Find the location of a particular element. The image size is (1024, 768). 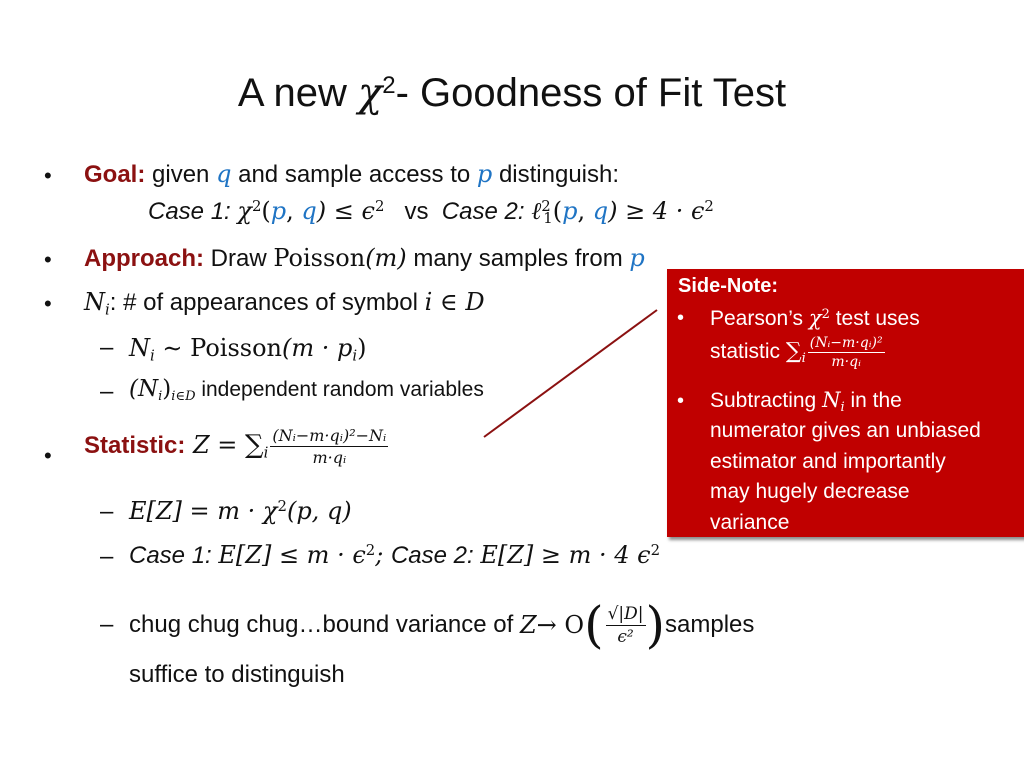

side-note-item2-line4: may hugely decrease is located at coordinates (810, 491).